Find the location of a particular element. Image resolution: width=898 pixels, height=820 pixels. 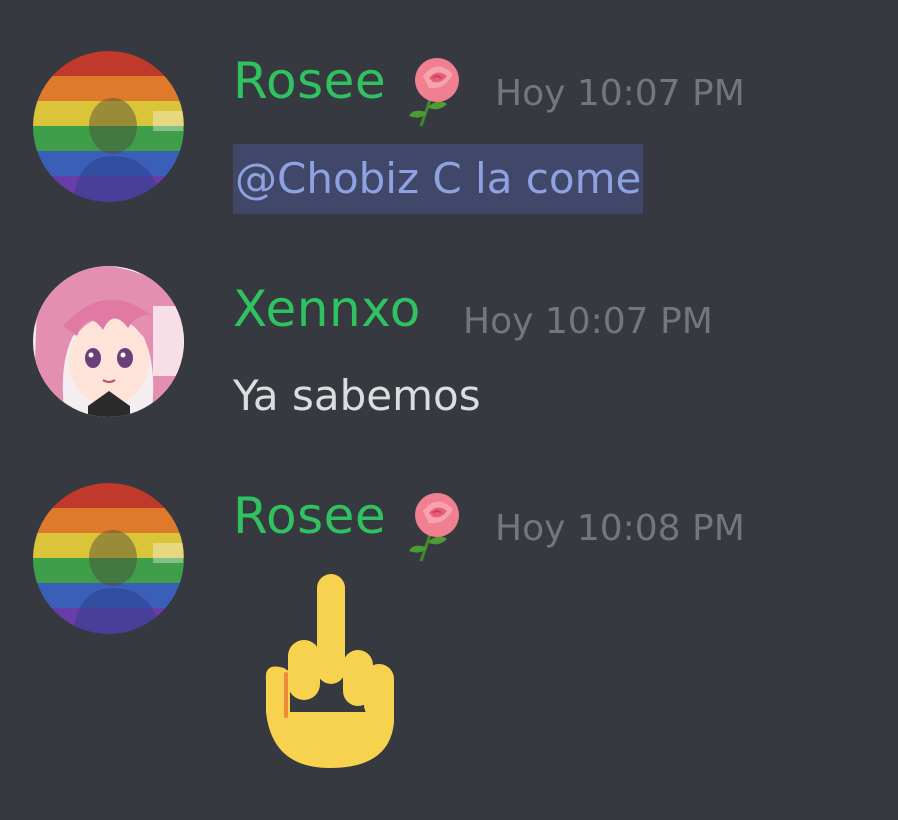

anime-pink-hair-avatar-image is located at coordinates (108, 341).